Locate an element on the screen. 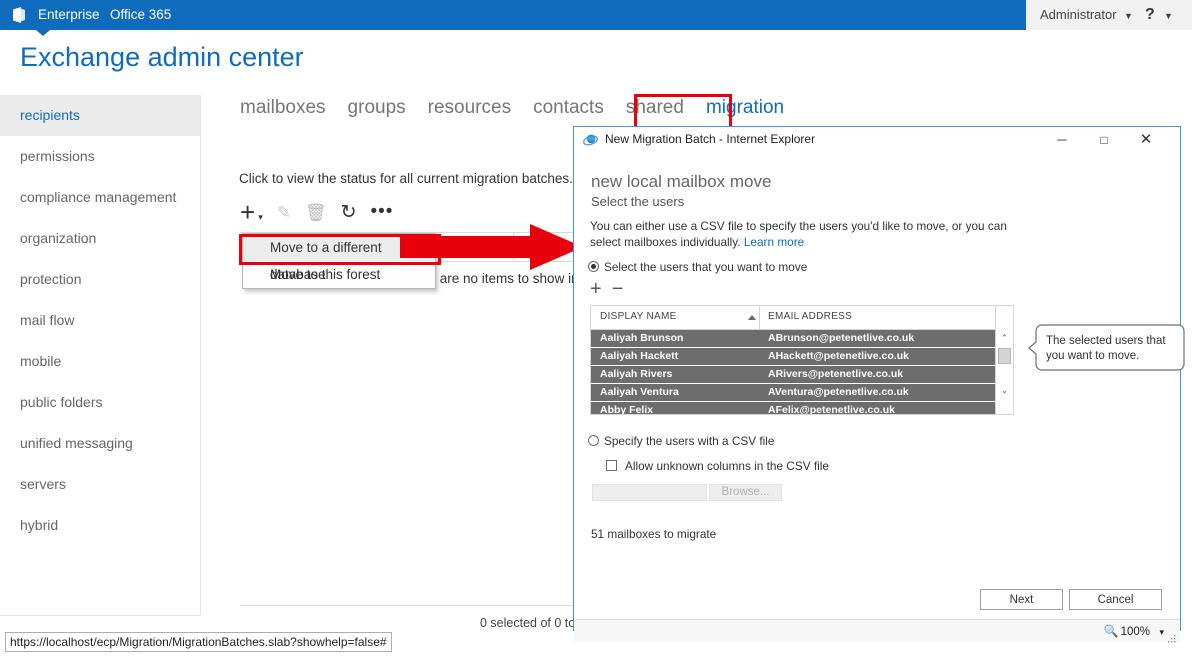  radio-select-users-label: Select the users that you want to move is located at coordinates (706, 267).